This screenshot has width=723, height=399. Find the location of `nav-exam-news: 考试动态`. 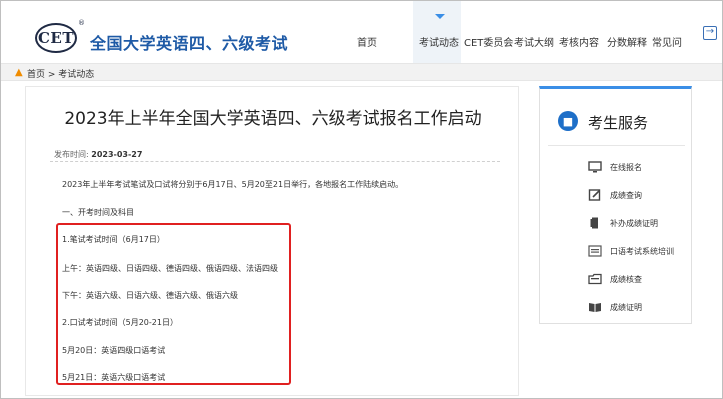

nav-exam-news: 考试动态 is located at coordinates (439, 41).